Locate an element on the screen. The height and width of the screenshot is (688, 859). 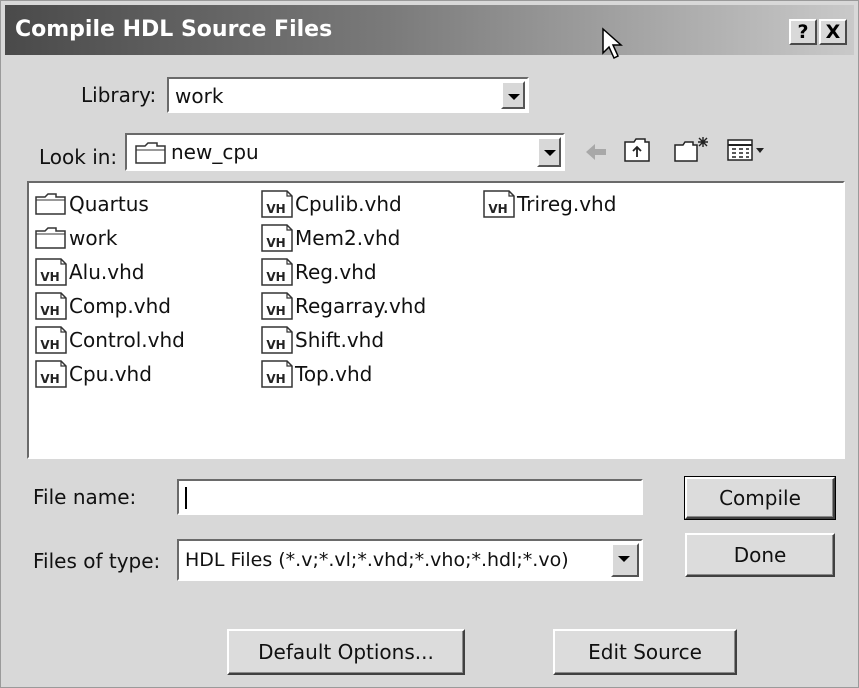
file-item: VH Comp.vhd is located at coordinates (103, 306).